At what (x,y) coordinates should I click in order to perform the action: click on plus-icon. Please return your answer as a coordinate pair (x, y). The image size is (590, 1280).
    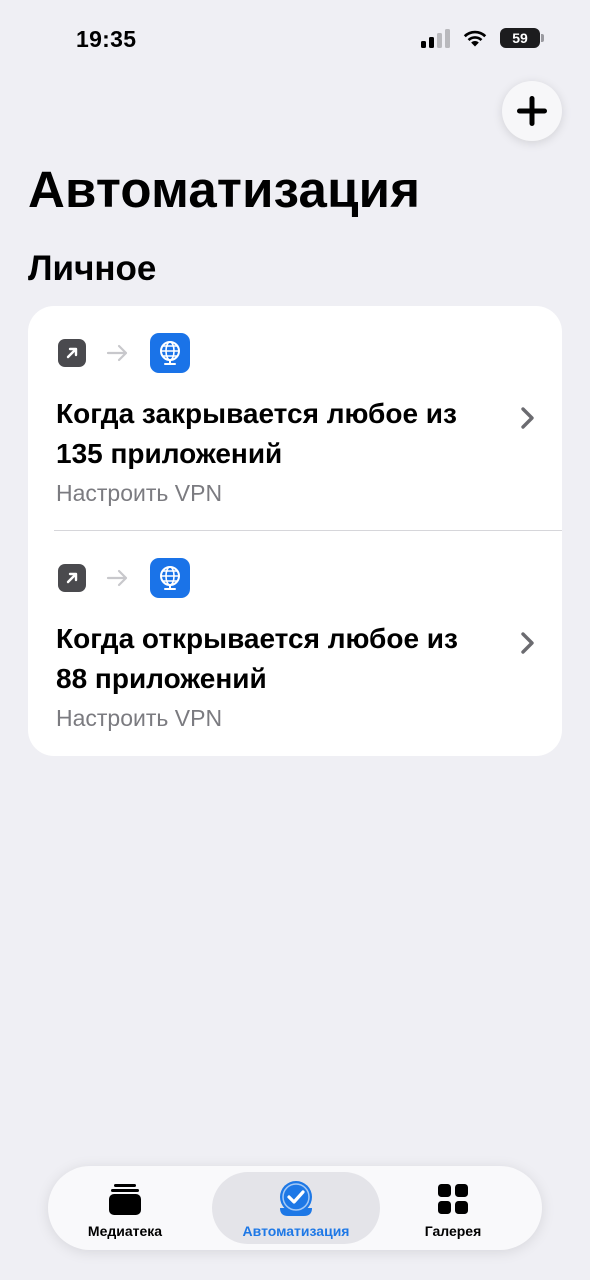
    Looking at the image, I should click on (532, 111).